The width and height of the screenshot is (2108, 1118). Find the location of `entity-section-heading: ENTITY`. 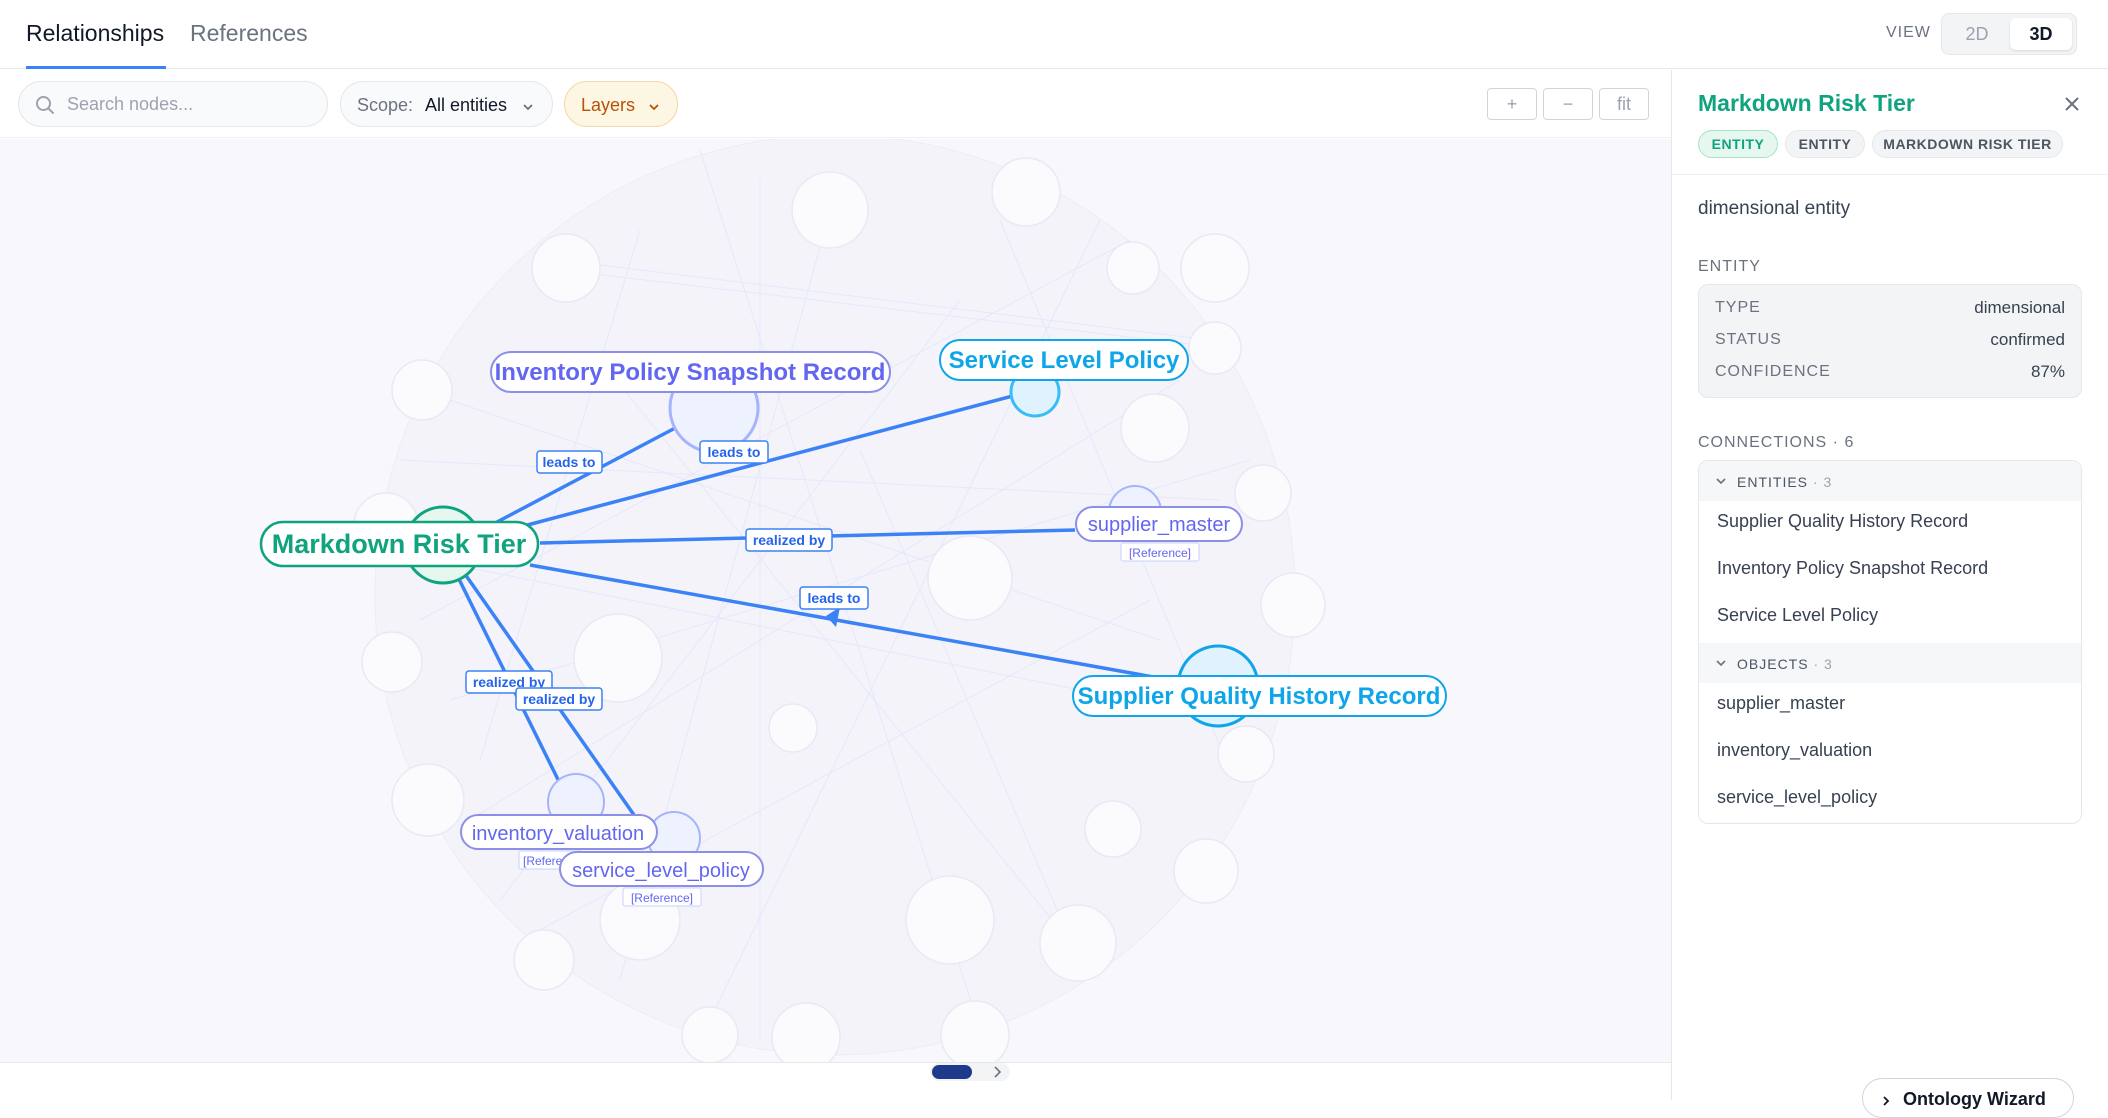

entity-section-heading: ENTITY is located at coordinates (1729, 266).